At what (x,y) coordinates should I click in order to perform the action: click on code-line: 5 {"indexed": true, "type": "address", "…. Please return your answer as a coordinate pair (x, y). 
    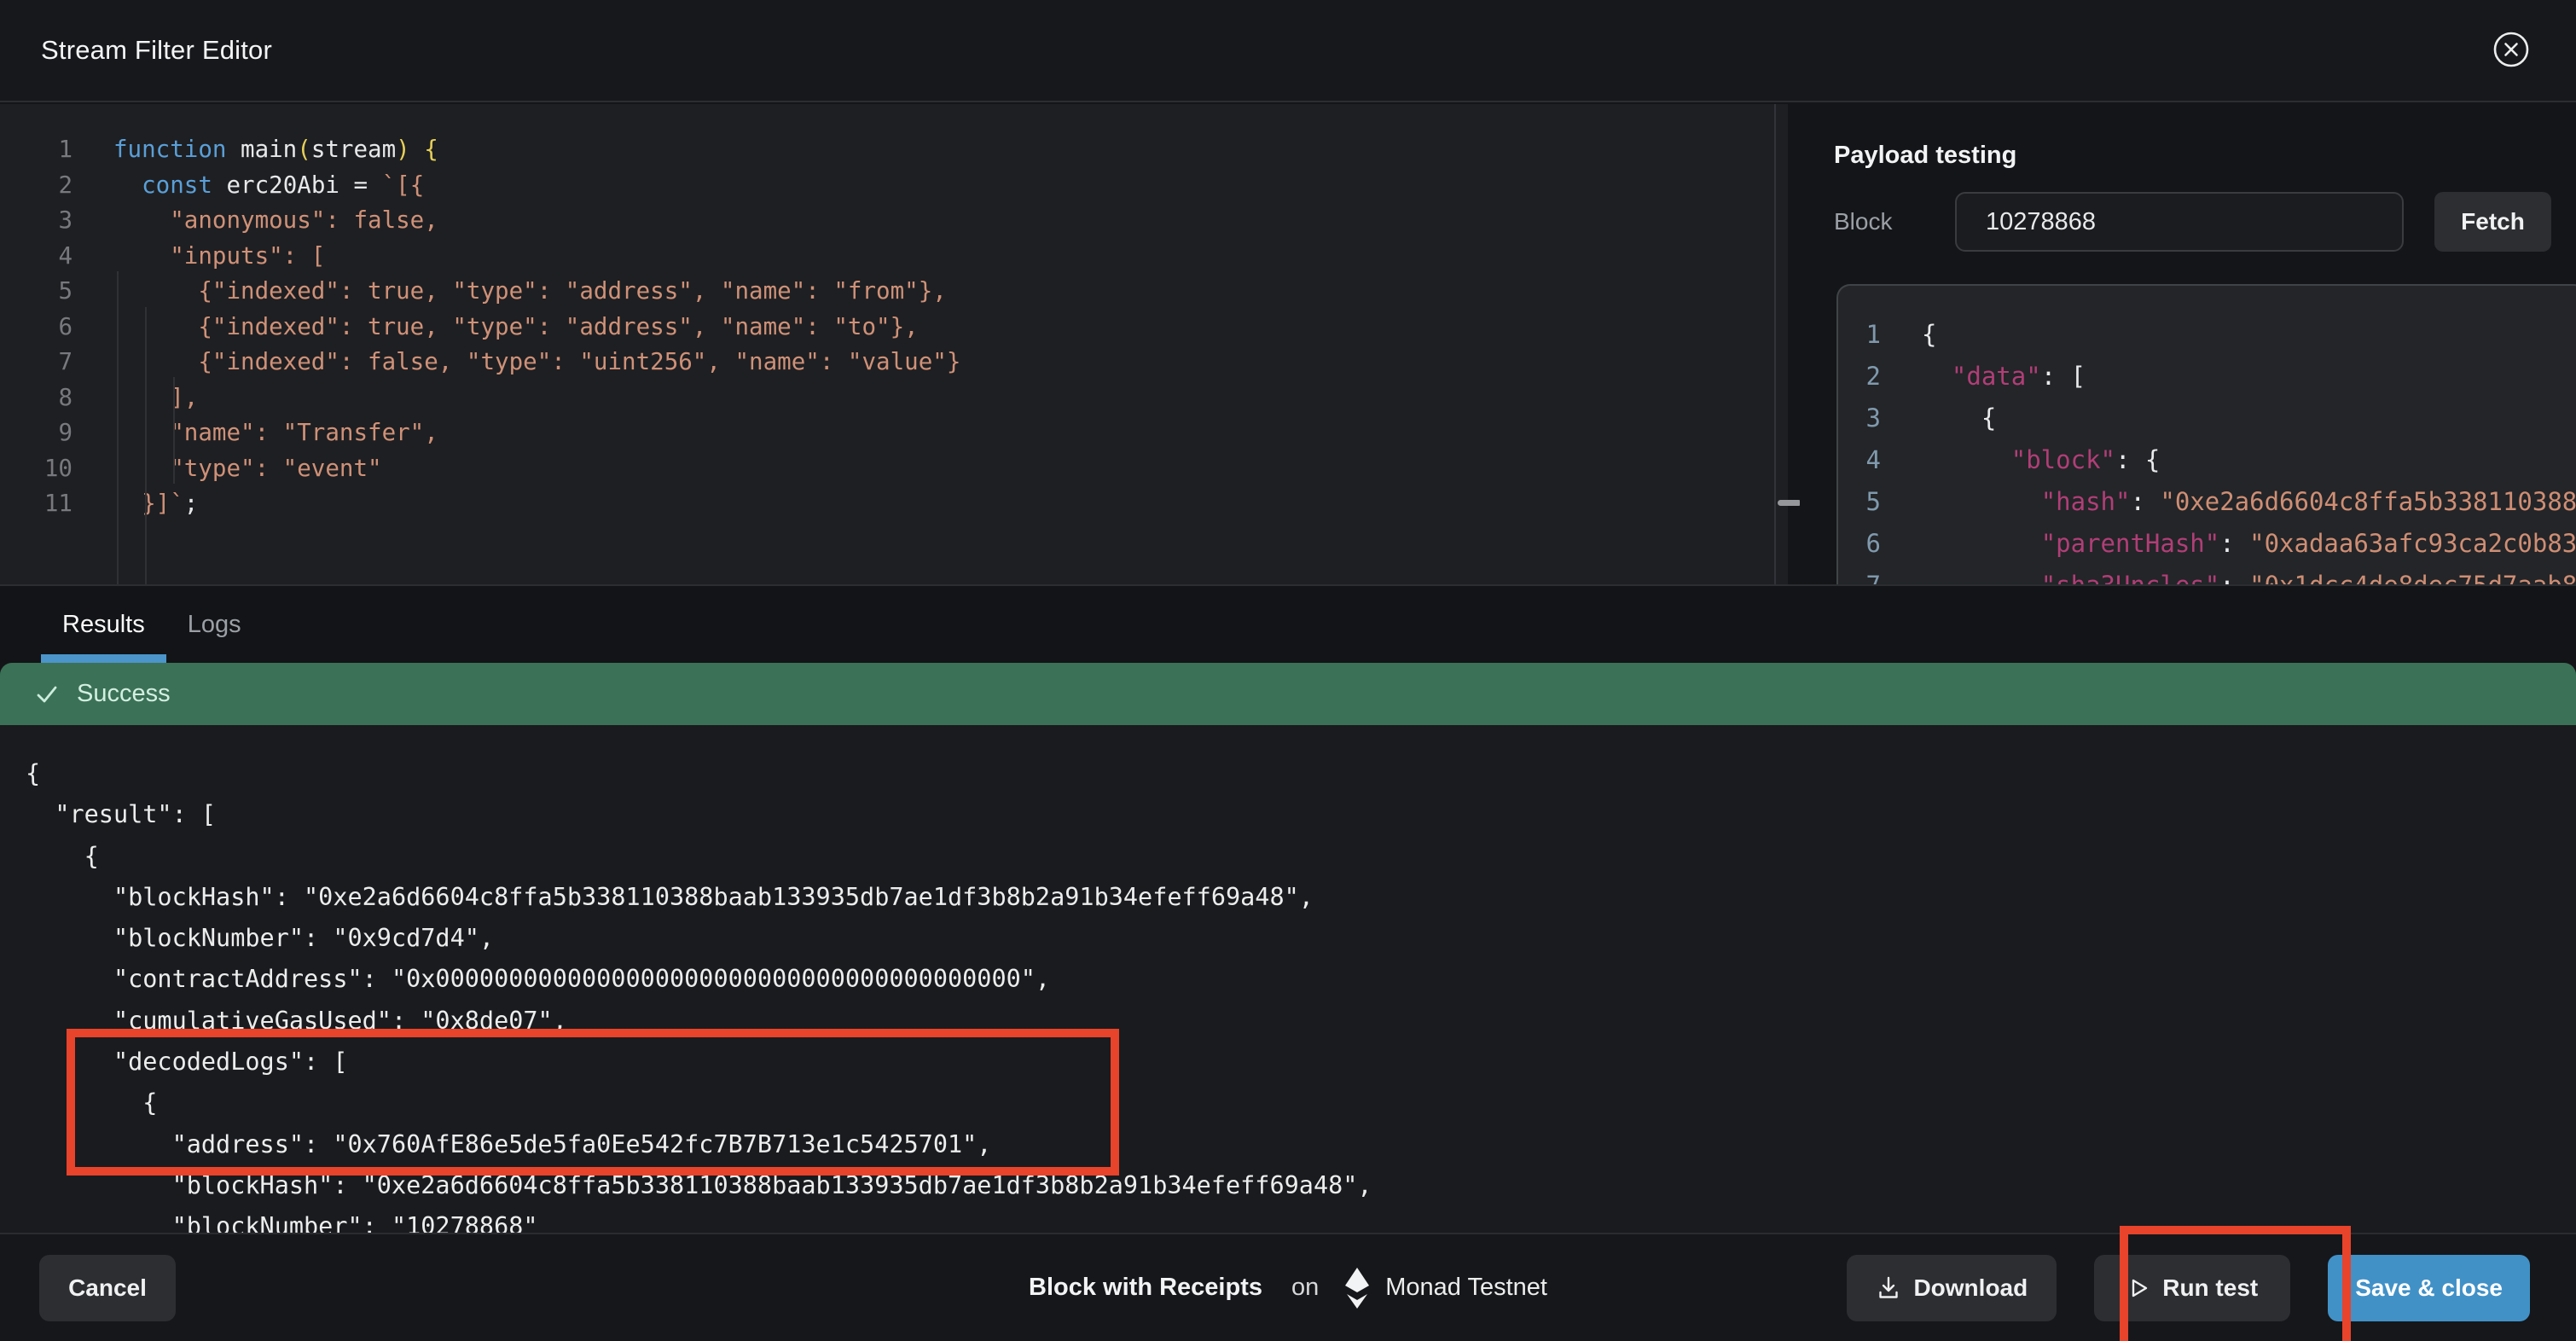
    Looking at the image, I should click on (894, 292).